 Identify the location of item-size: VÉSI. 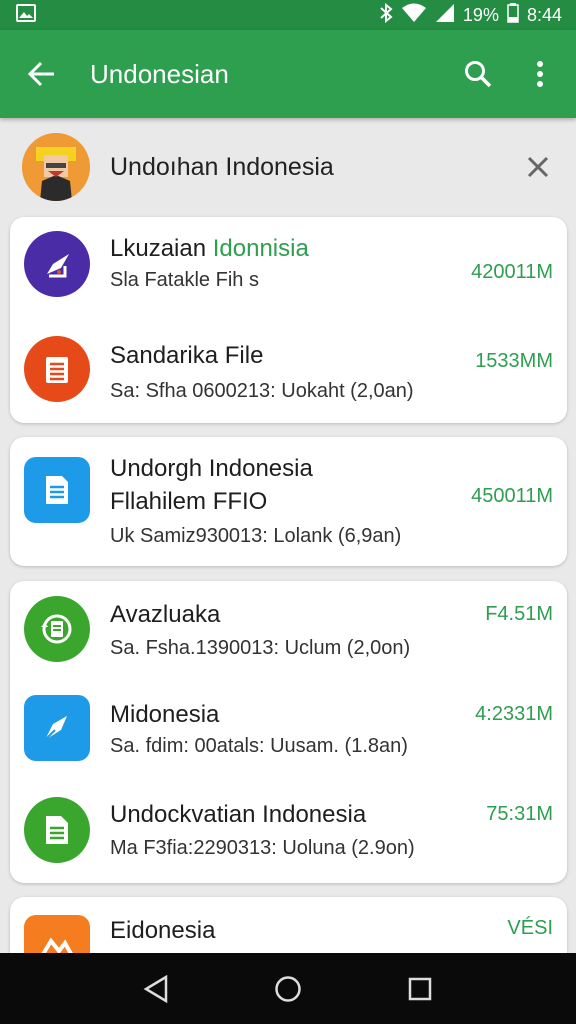
(530, 928).